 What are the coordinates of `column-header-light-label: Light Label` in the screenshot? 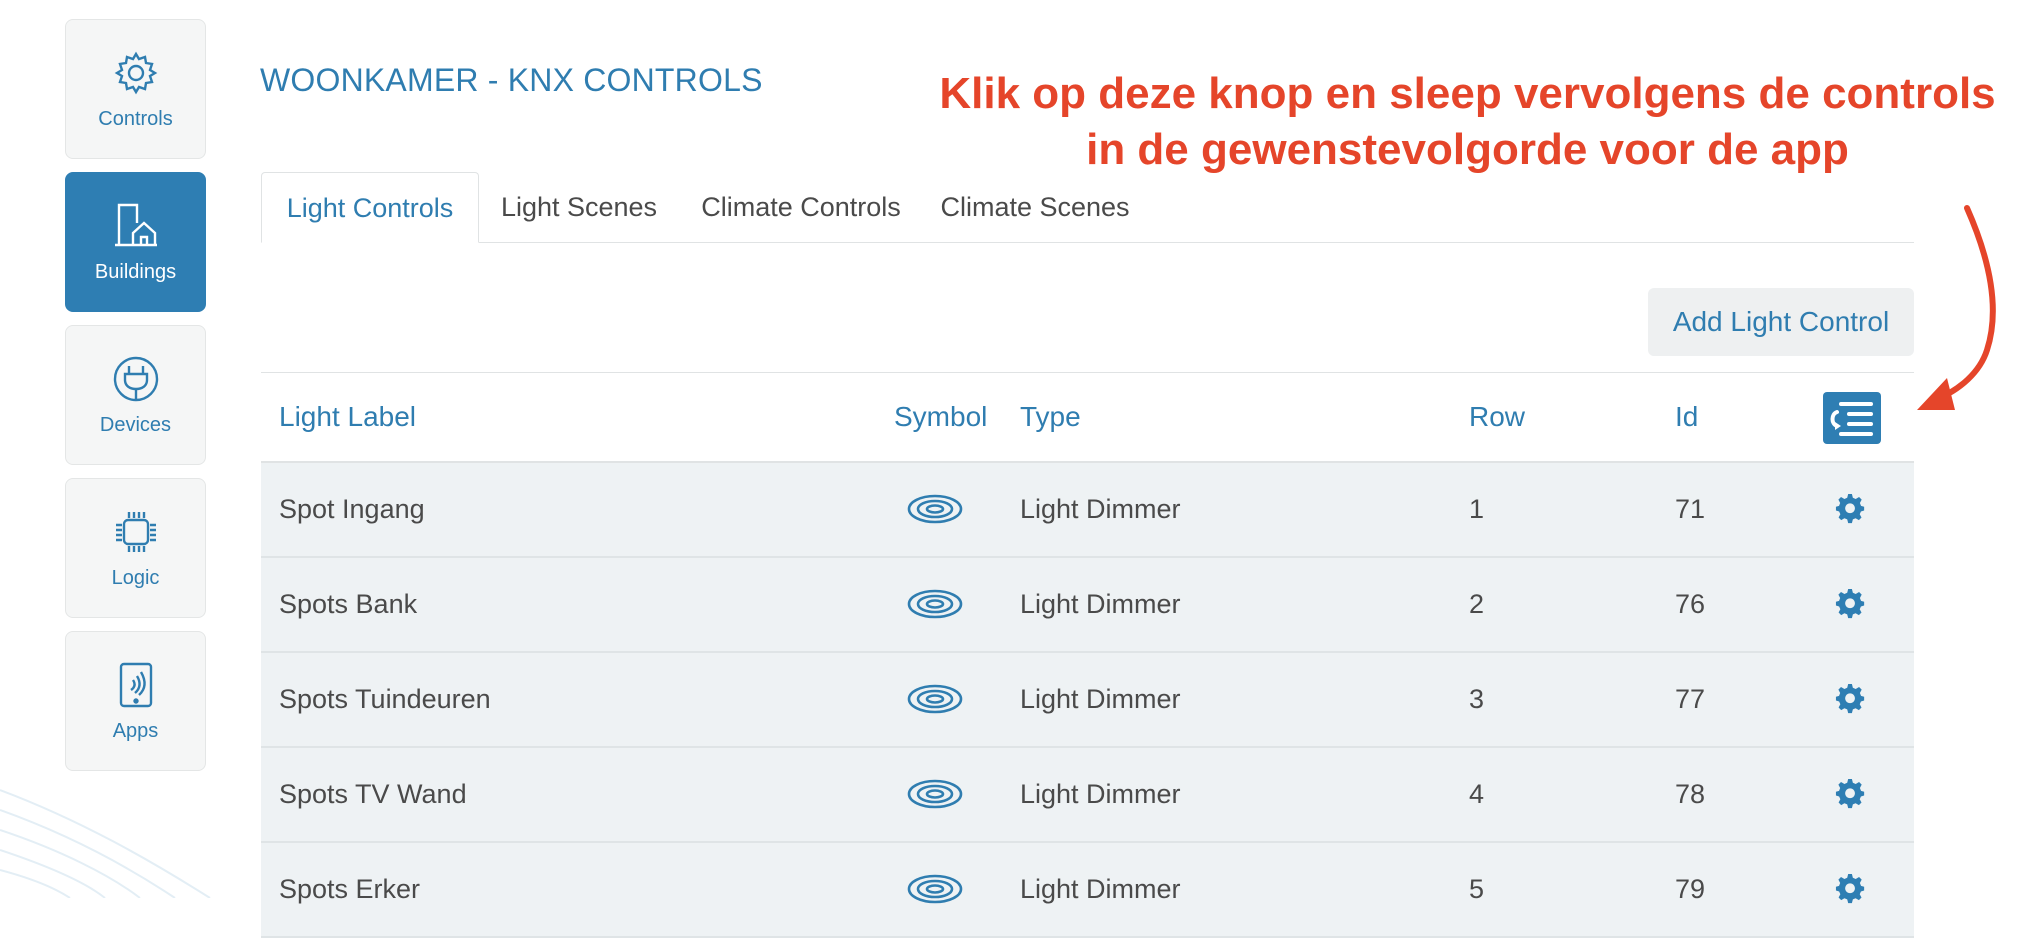 It's located at (347, 417).